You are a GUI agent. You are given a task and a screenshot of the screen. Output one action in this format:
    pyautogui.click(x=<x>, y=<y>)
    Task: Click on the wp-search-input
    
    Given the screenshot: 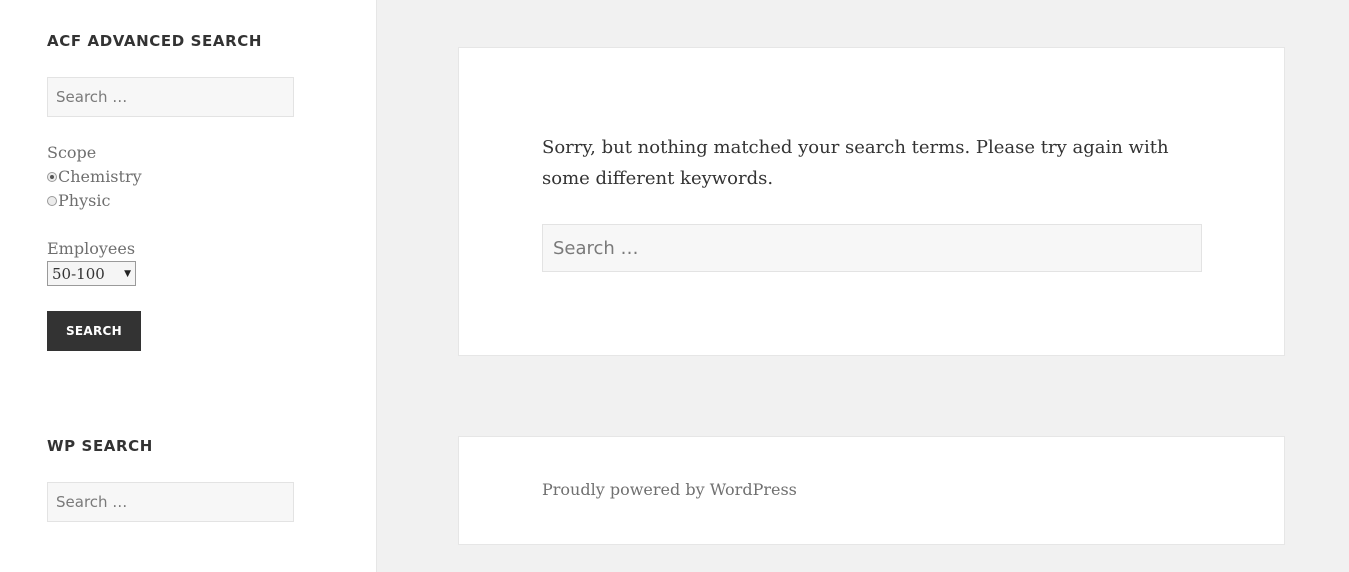 What is the action you would take?
    pyautogui.click(x=170, y=502)
    